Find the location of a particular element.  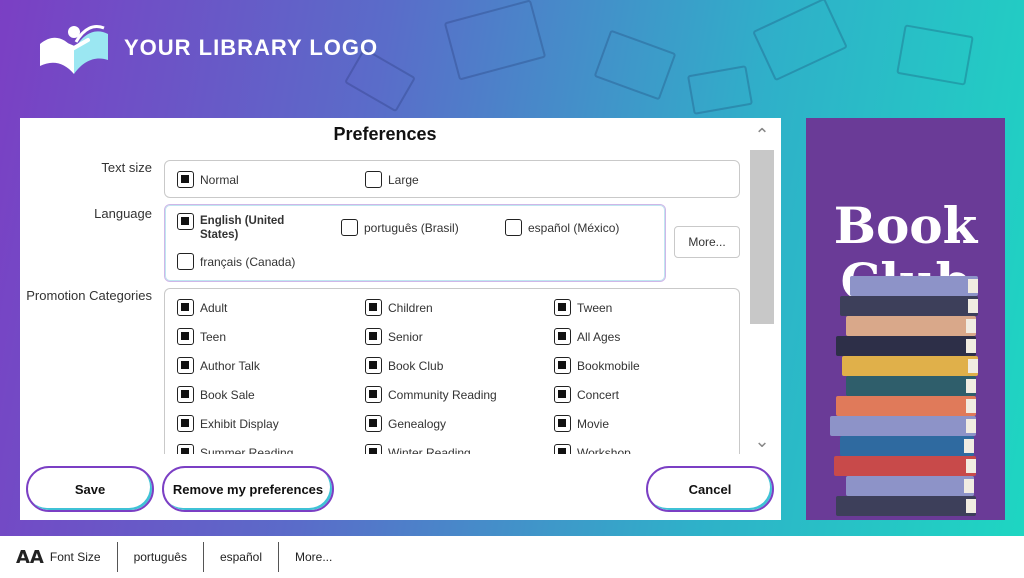

library-logo-icon is located at coordinates (74, 49).